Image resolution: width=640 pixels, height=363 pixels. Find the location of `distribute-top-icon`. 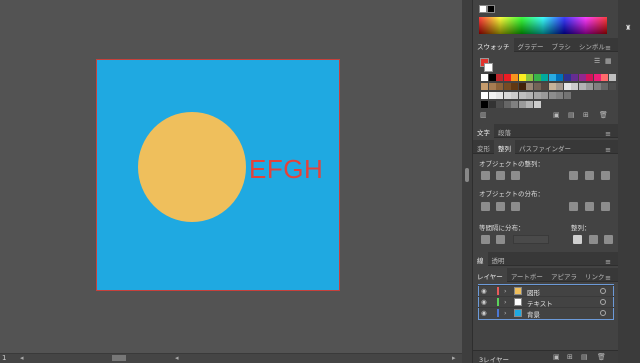

distribute-top-icon is located at coordinates (485, 206).